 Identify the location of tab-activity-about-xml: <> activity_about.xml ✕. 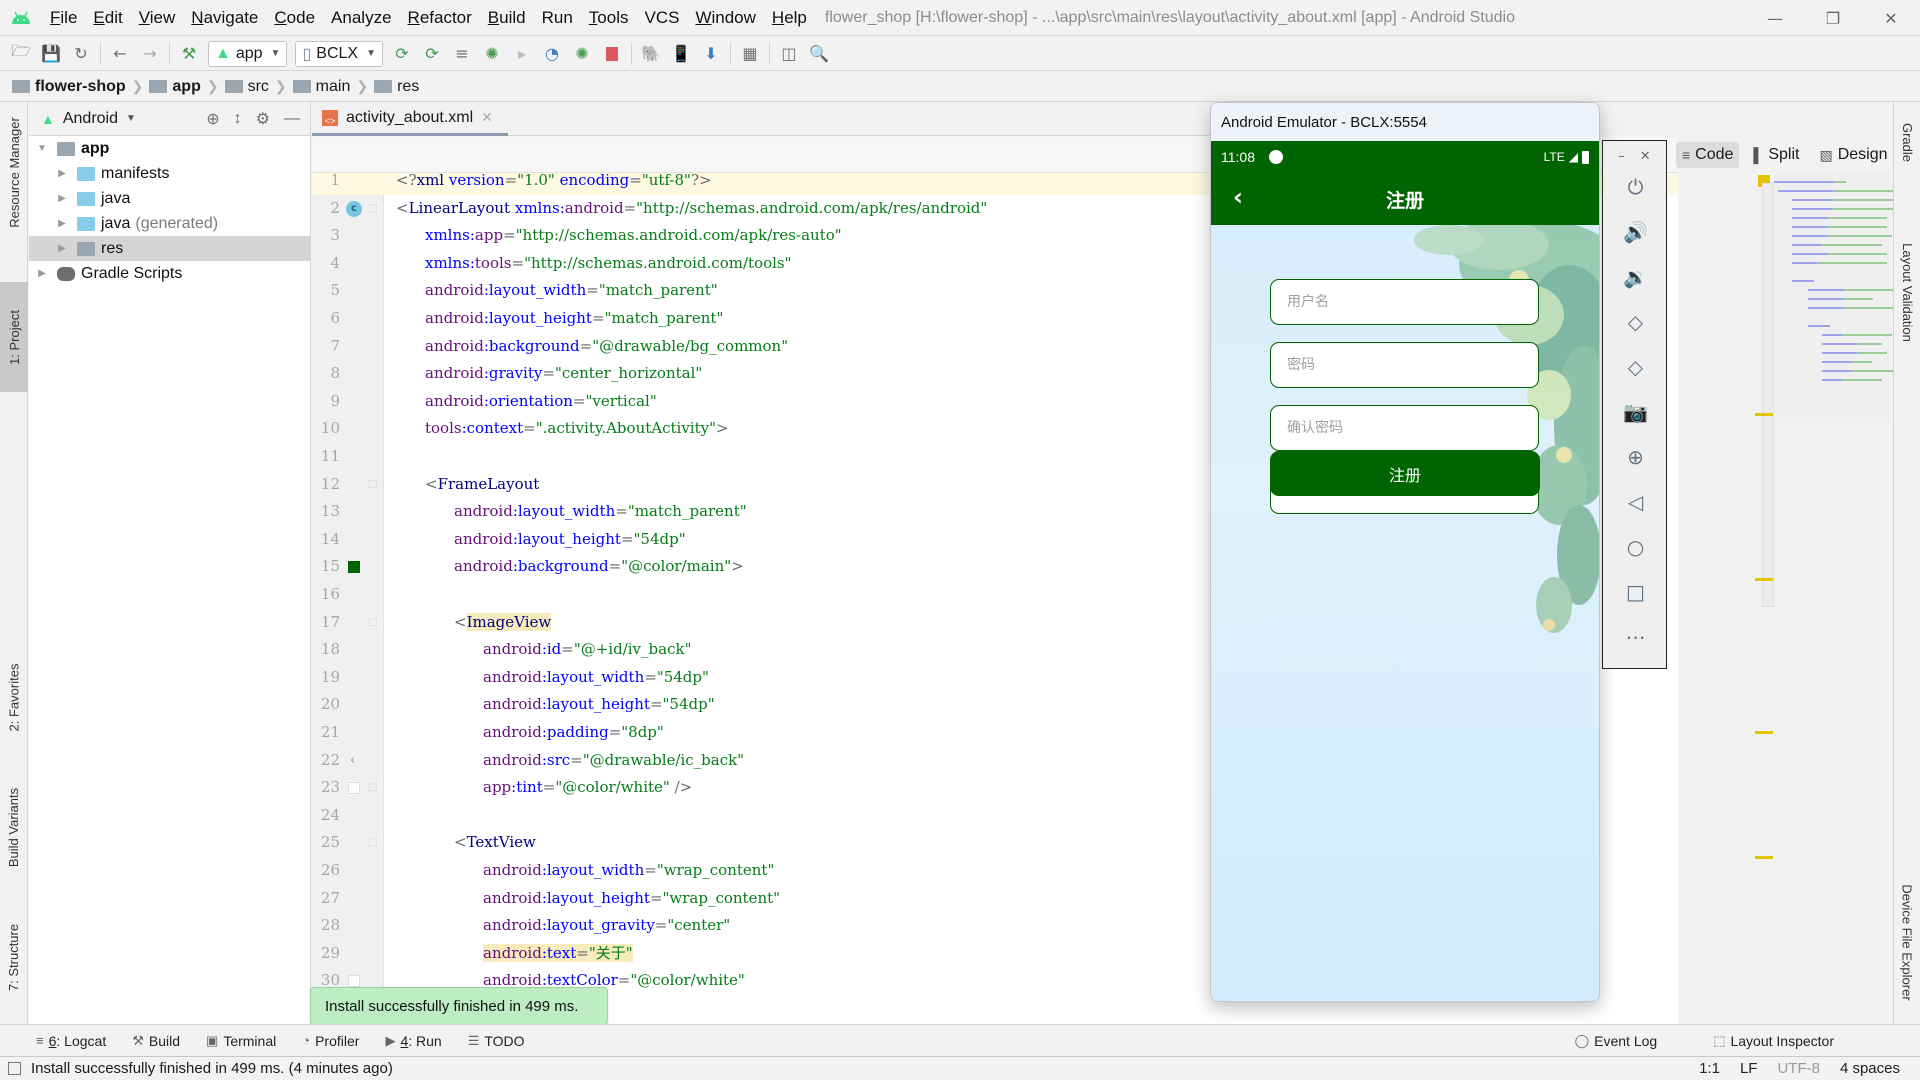
(410, 119).